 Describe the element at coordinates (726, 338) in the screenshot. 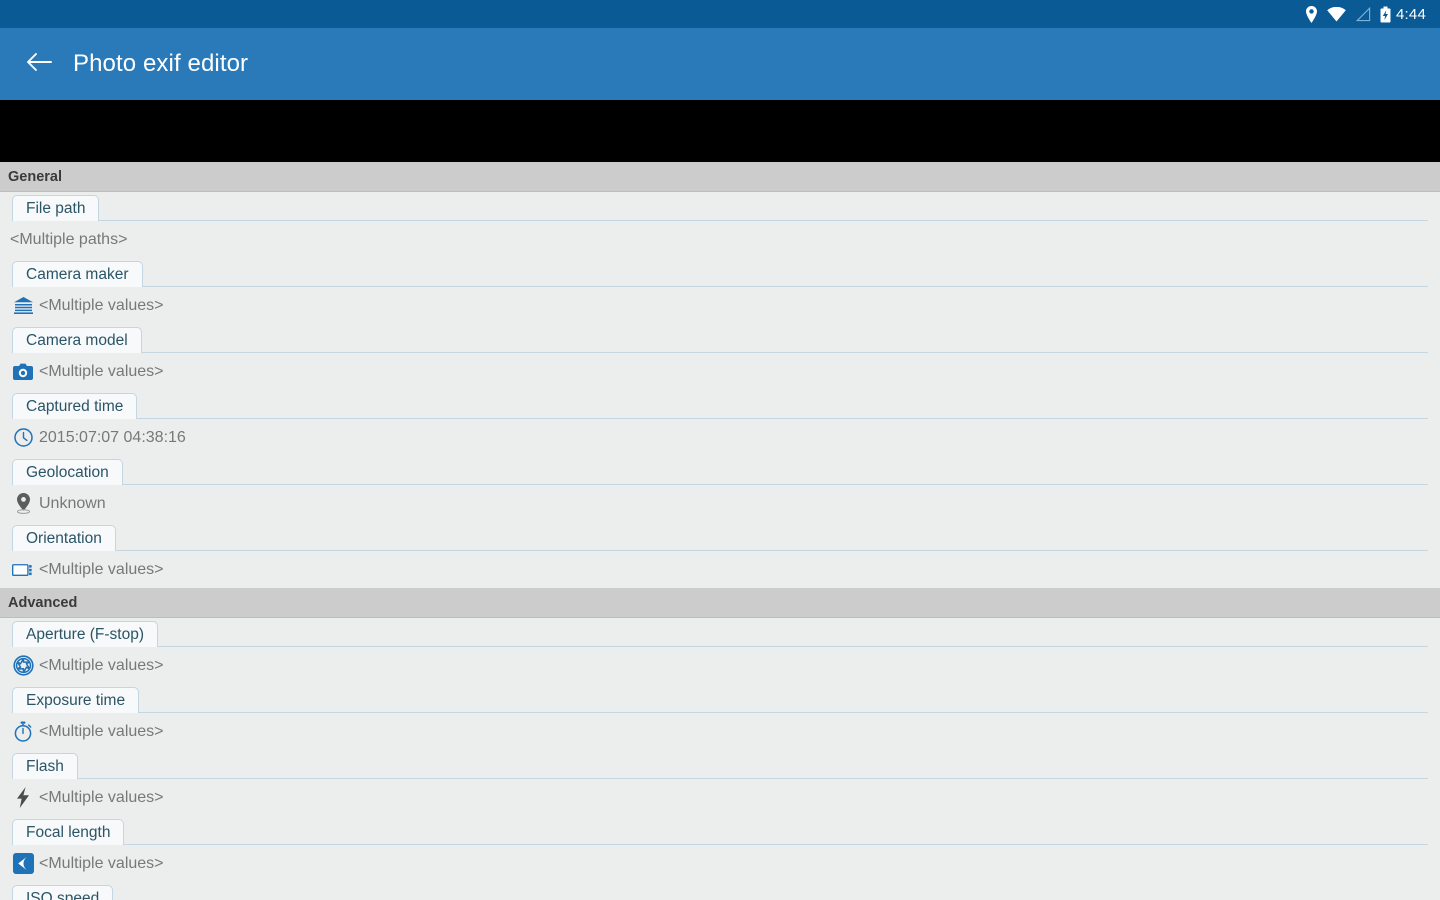

I see `field-label-row: Camera model` at that location.